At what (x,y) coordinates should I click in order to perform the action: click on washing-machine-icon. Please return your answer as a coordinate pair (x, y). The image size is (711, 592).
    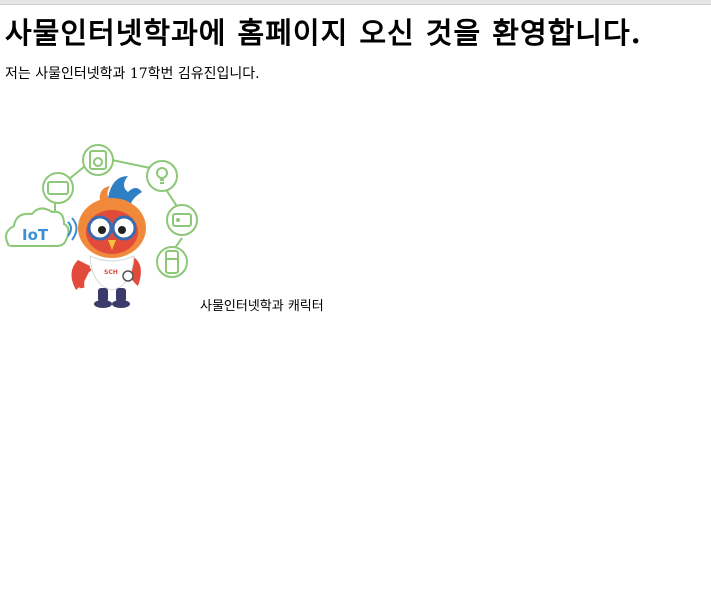
    Looking at the image, I should click on (98, 160).